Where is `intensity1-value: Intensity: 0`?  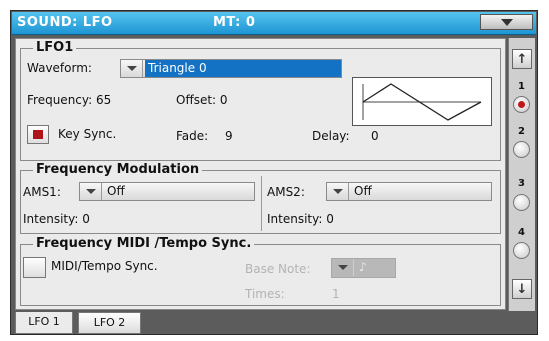
intensity1-value: Intensity: 0 is located at coordinates (56, 219).